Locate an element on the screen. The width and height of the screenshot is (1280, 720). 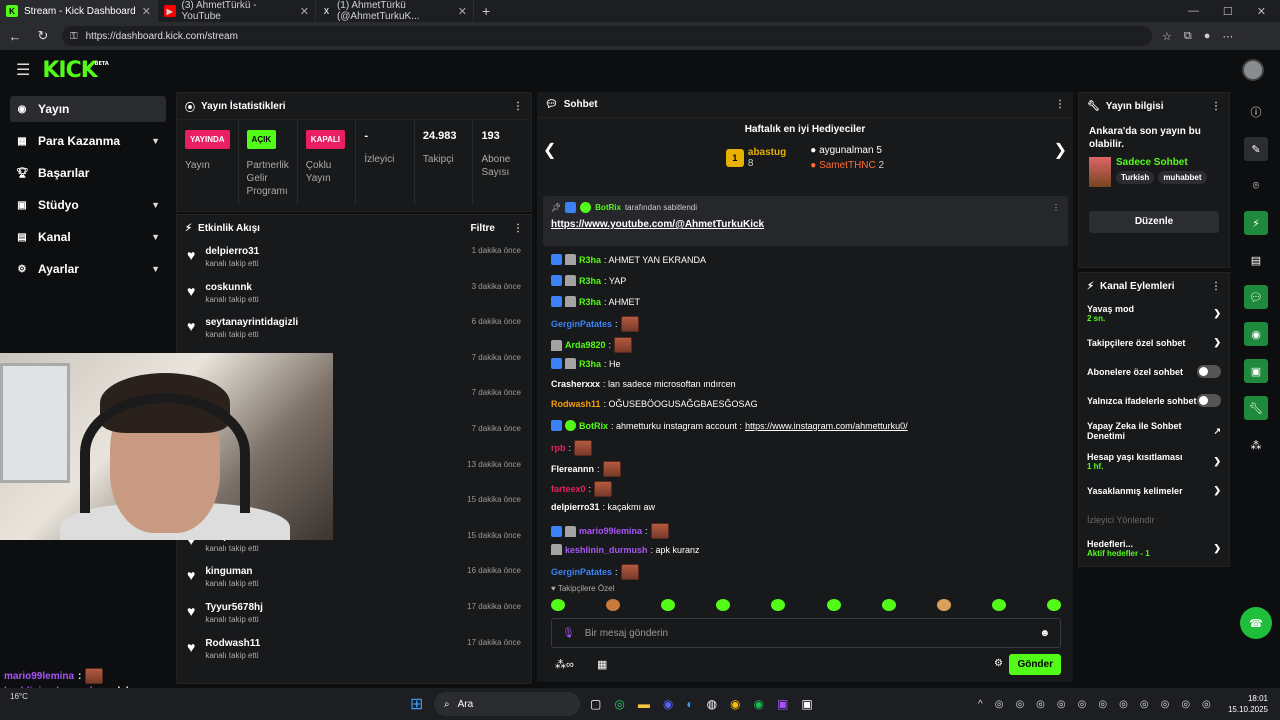
new-tab-button: + is located at coordinates (486, 11).